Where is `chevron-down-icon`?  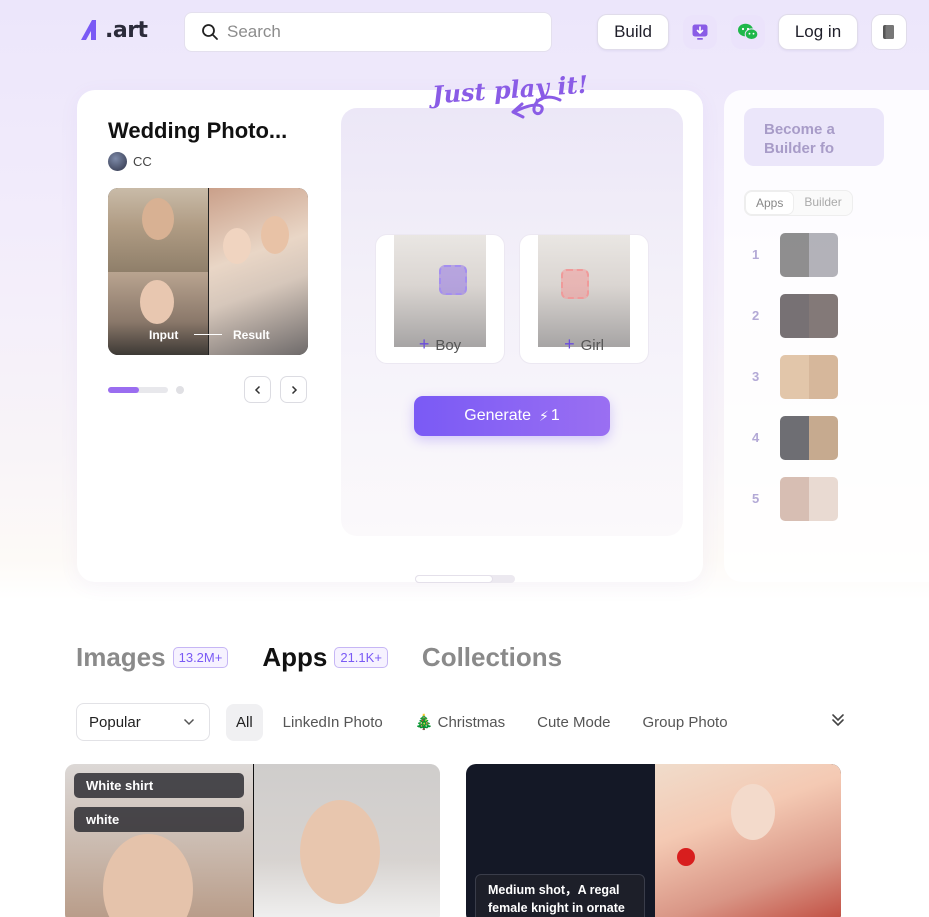
chevron-down-icon is located at coordinates (189, 722).